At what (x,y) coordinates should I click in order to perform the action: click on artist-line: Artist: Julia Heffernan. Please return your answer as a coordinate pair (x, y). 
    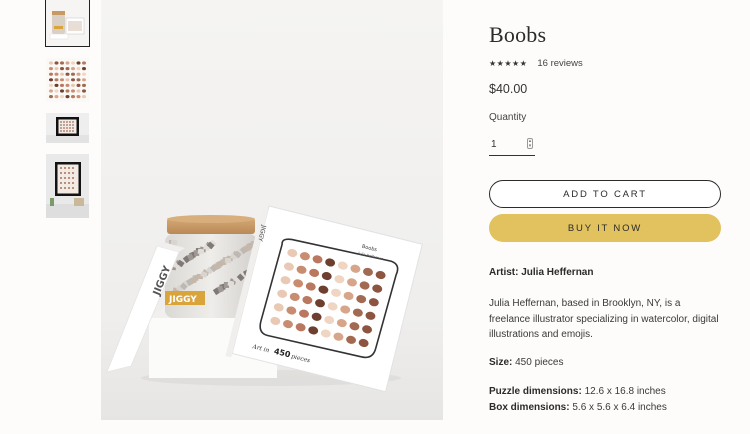
    Looking at the image, I should click on (541, 272).